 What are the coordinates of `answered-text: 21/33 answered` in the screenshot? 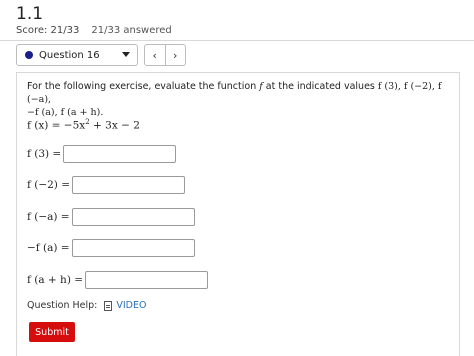 It's located at (131, 30).